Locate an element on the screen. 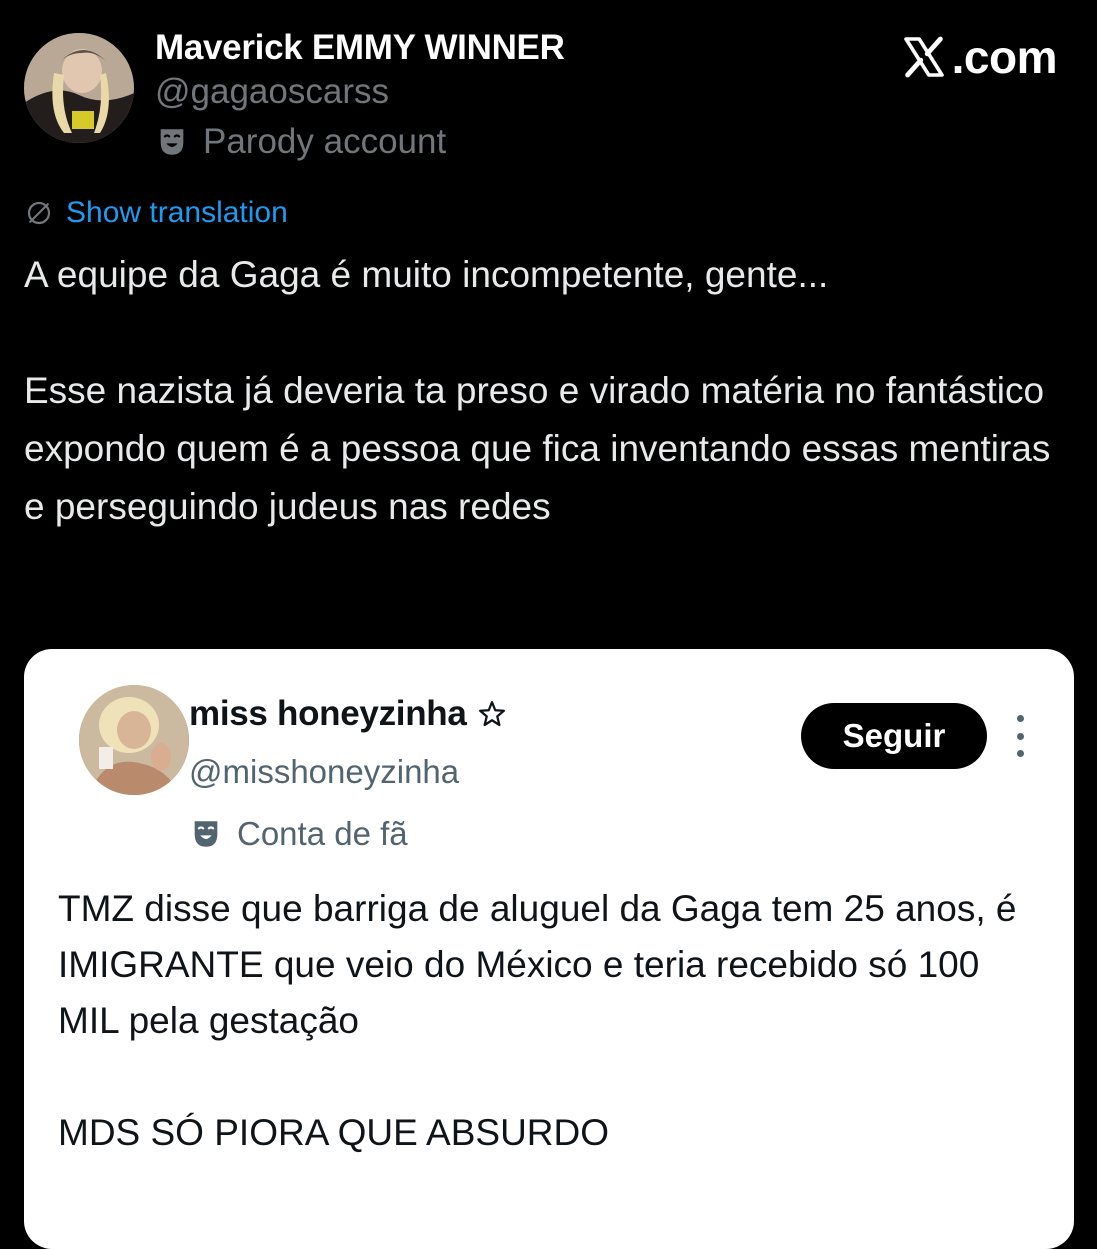  embedded-post-paragraph: MDS SÓ PIORA QUE ABSURDO is located at coordinates (334, 1132).